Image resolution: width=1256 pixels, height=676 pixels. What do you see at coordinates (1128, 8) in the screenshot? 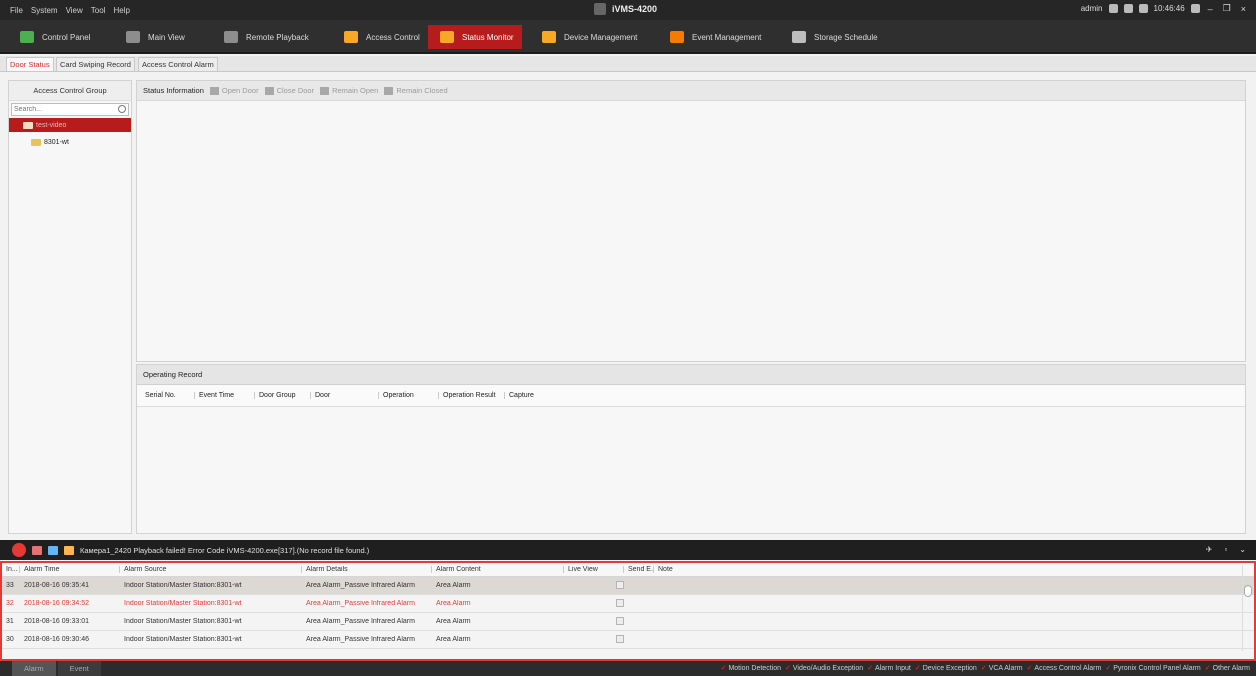
I see `message-icon` at bounding box center [1128, 8].